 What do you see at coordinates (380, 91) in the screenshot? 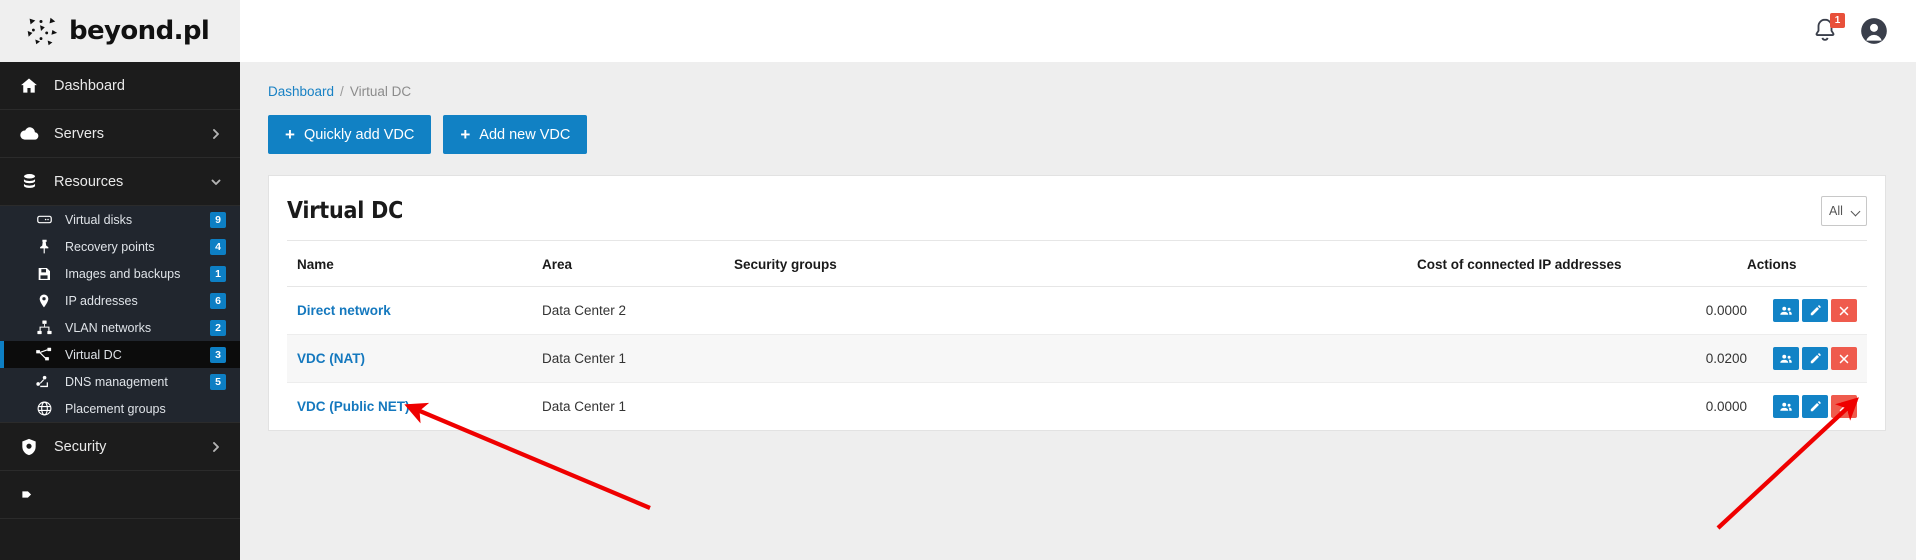
I see `breadcrumb-current: Virtual DC` at bounding box center [380, 91].